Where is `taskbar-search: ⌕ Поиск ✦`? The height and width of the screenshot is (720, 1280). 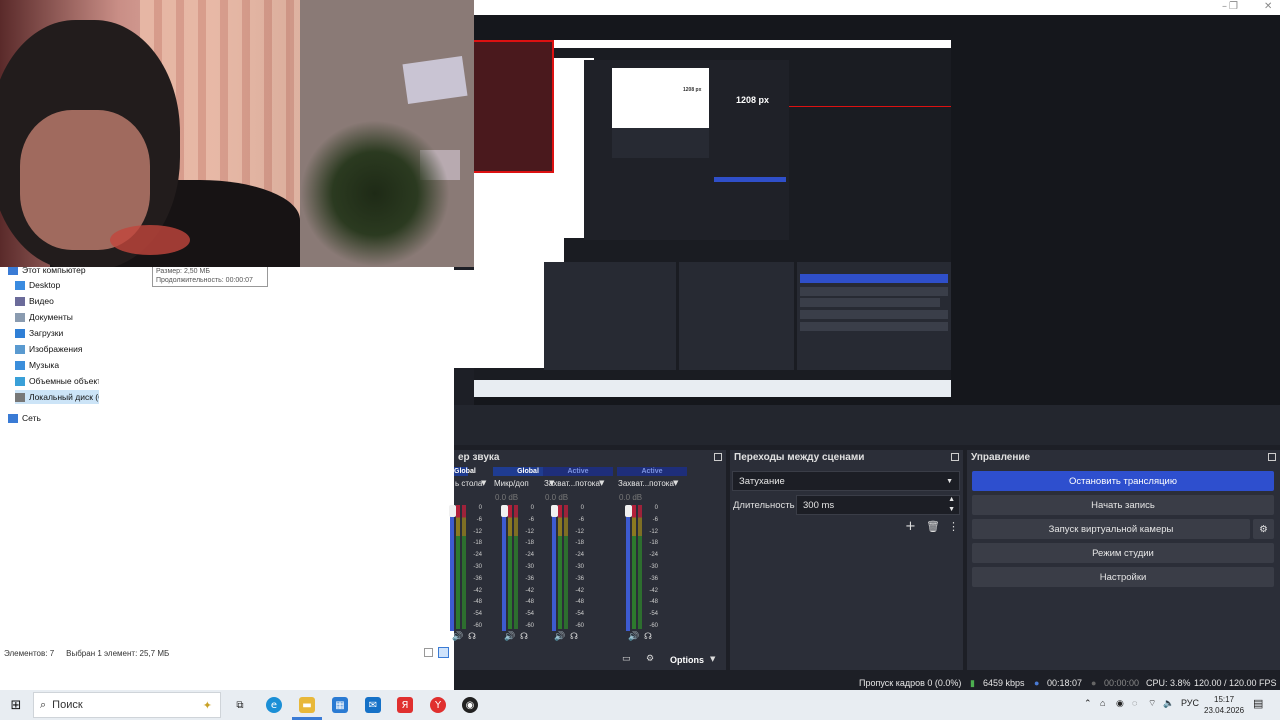
taskbar-search: ⌕ Поиск ✦ is located at coordinates (127, 705).